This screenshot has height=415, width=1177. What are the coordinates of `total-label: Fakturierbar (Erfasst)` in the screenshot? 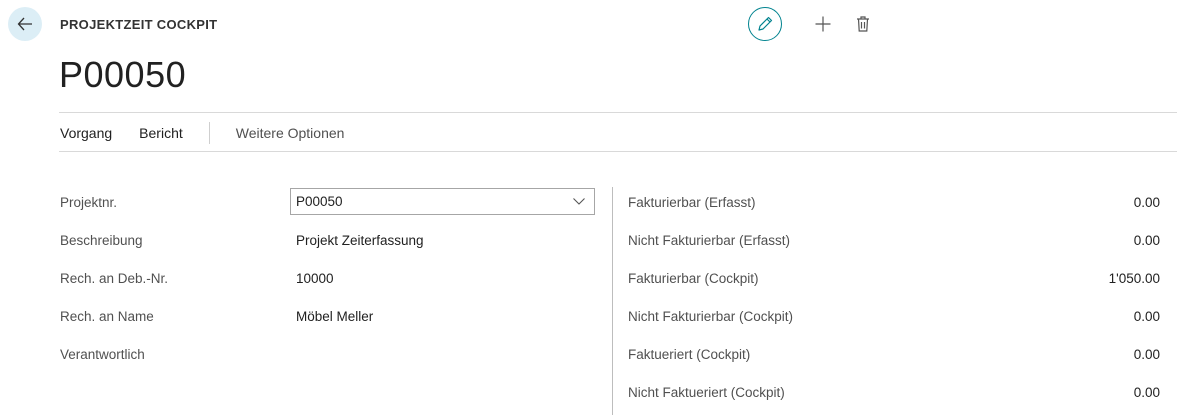 It's located at (692, 202).